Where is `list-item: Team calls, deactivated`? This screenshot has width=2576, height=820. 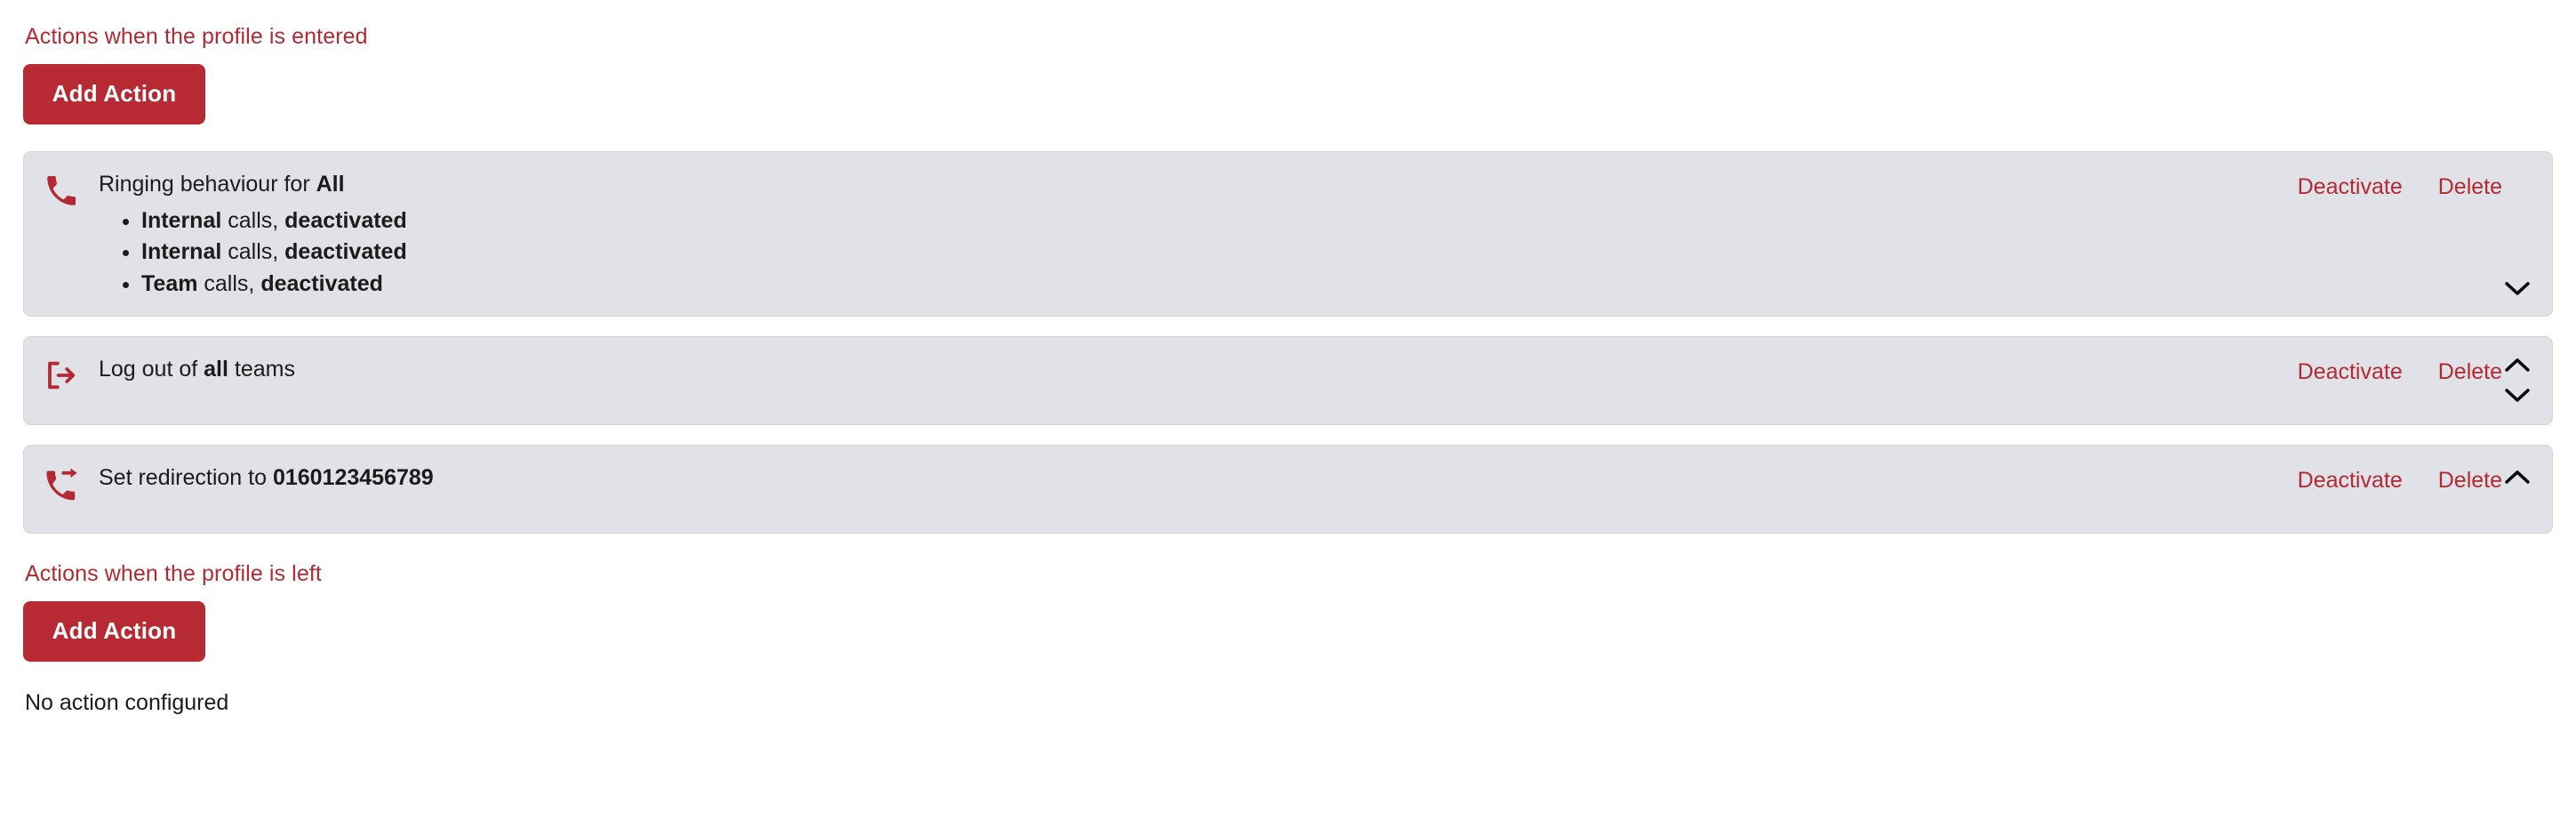 list-item: Team calls, deactivated is located at coordinates (1219, 285).